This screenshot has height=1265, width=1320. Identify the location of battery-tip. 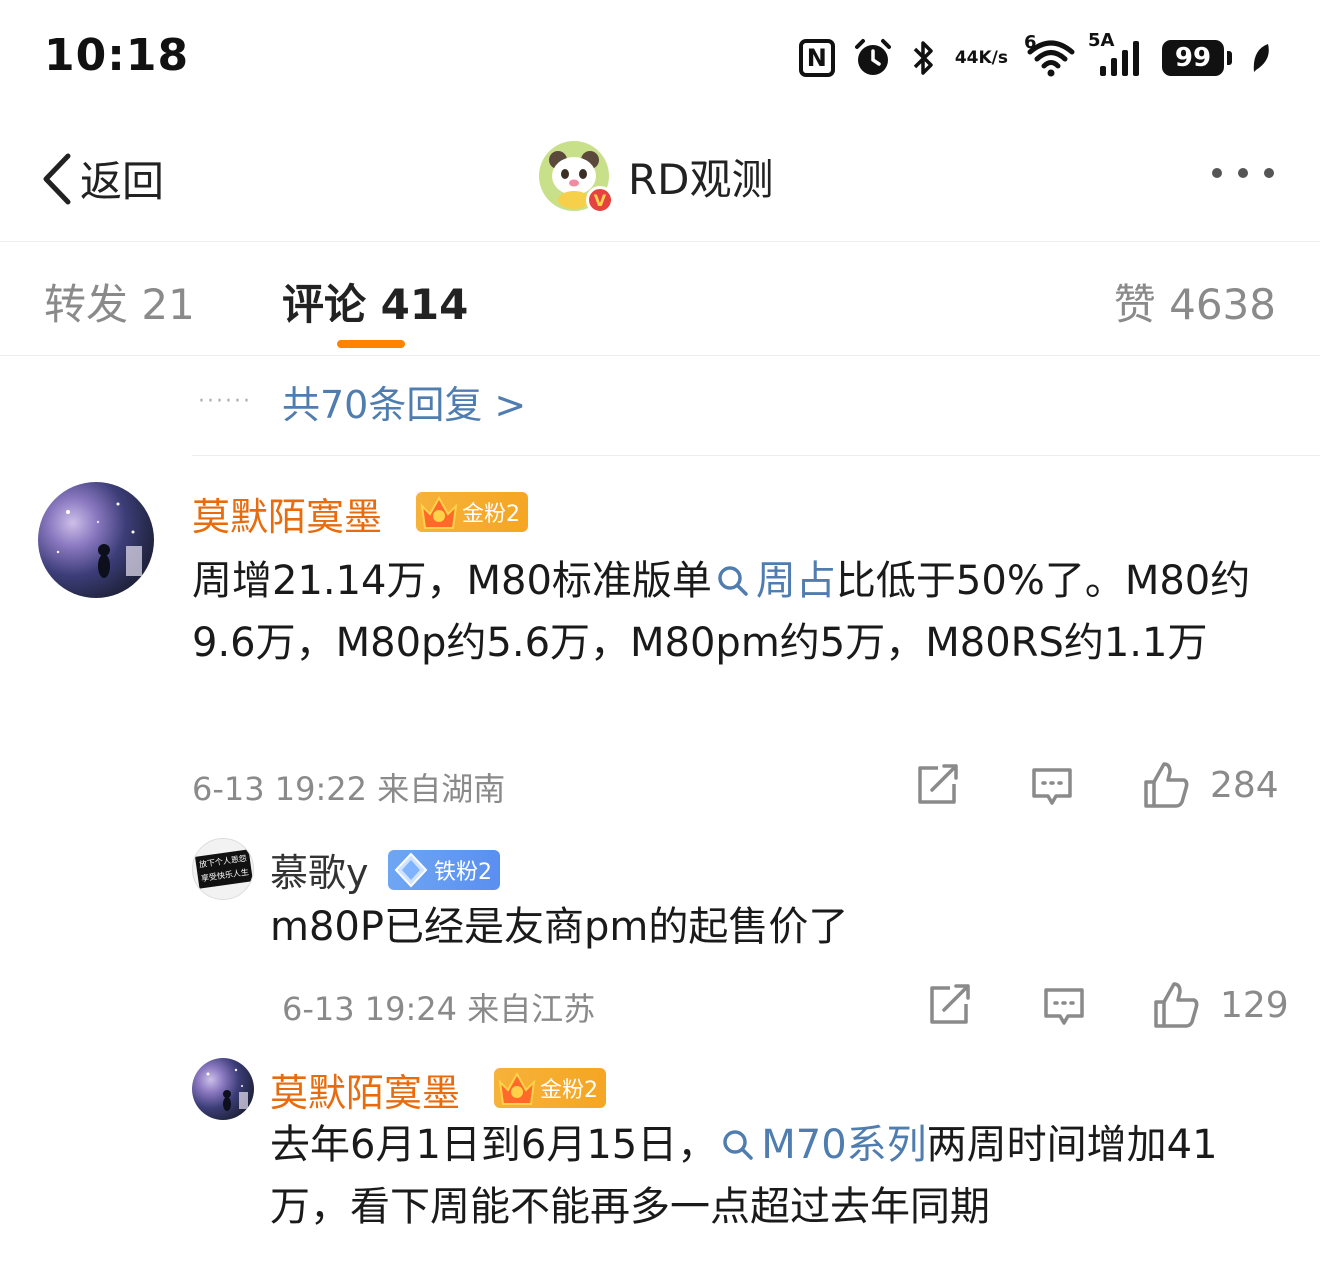
(1229, 58).